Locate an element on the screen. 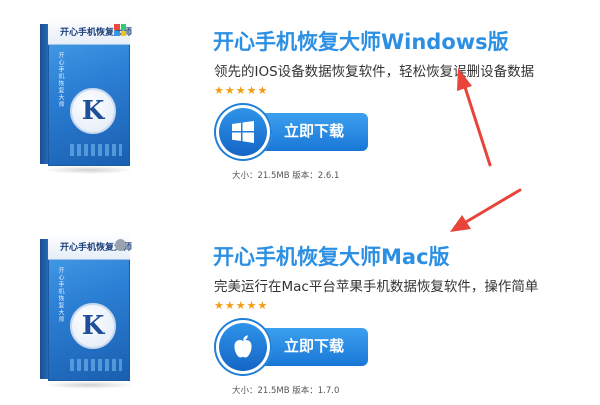  annotation-arrows is located at coordinates (486, 150).